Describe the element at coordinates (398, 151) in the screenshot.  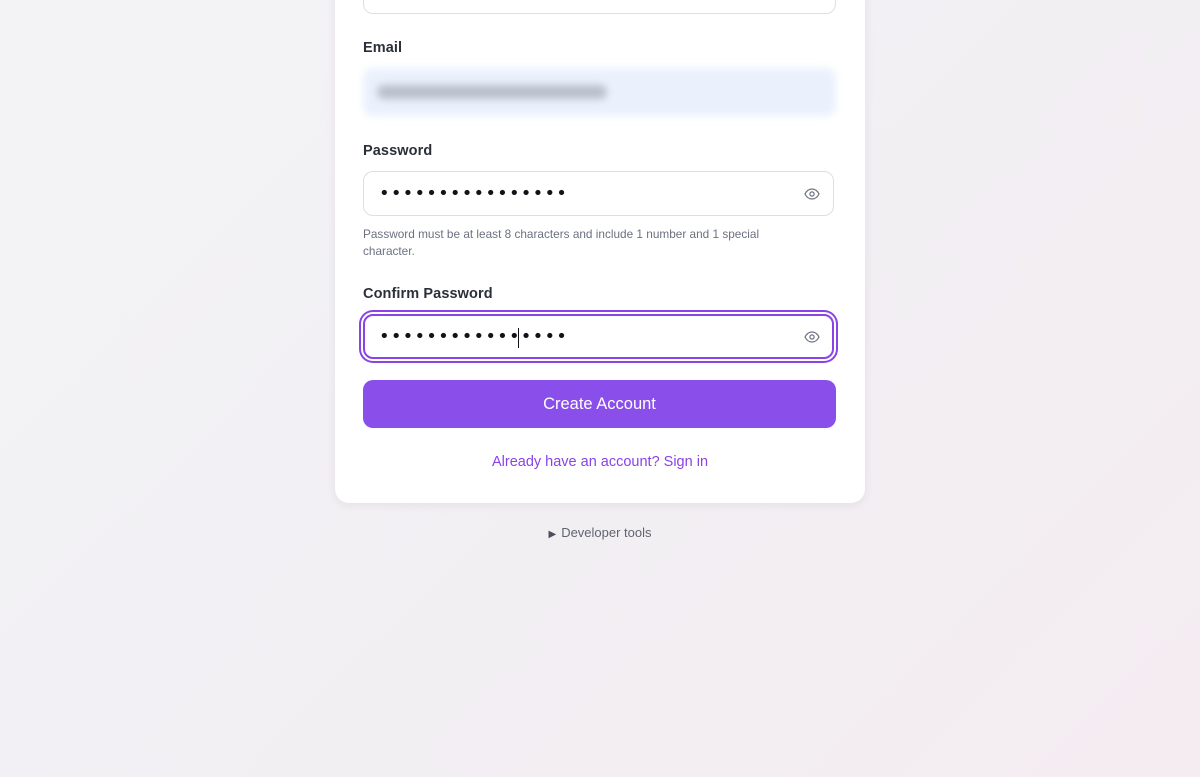
I see `password-label: Password` at that location.